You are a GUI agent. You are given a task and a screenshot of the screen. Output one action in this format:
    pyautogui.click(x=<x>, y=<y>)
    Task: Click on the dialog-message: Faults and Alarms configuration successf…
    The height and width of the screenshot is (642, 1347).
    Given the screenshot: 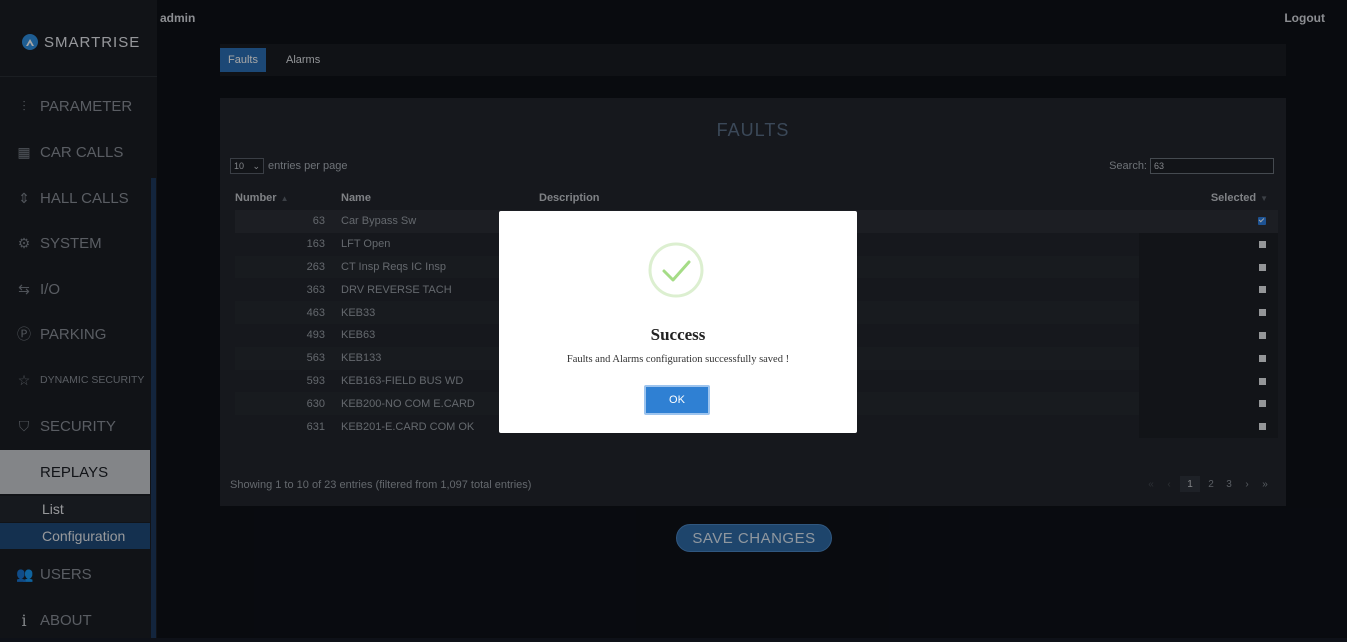 What is the action you would take?
    pyautogui.click(x=678, y=359)
    